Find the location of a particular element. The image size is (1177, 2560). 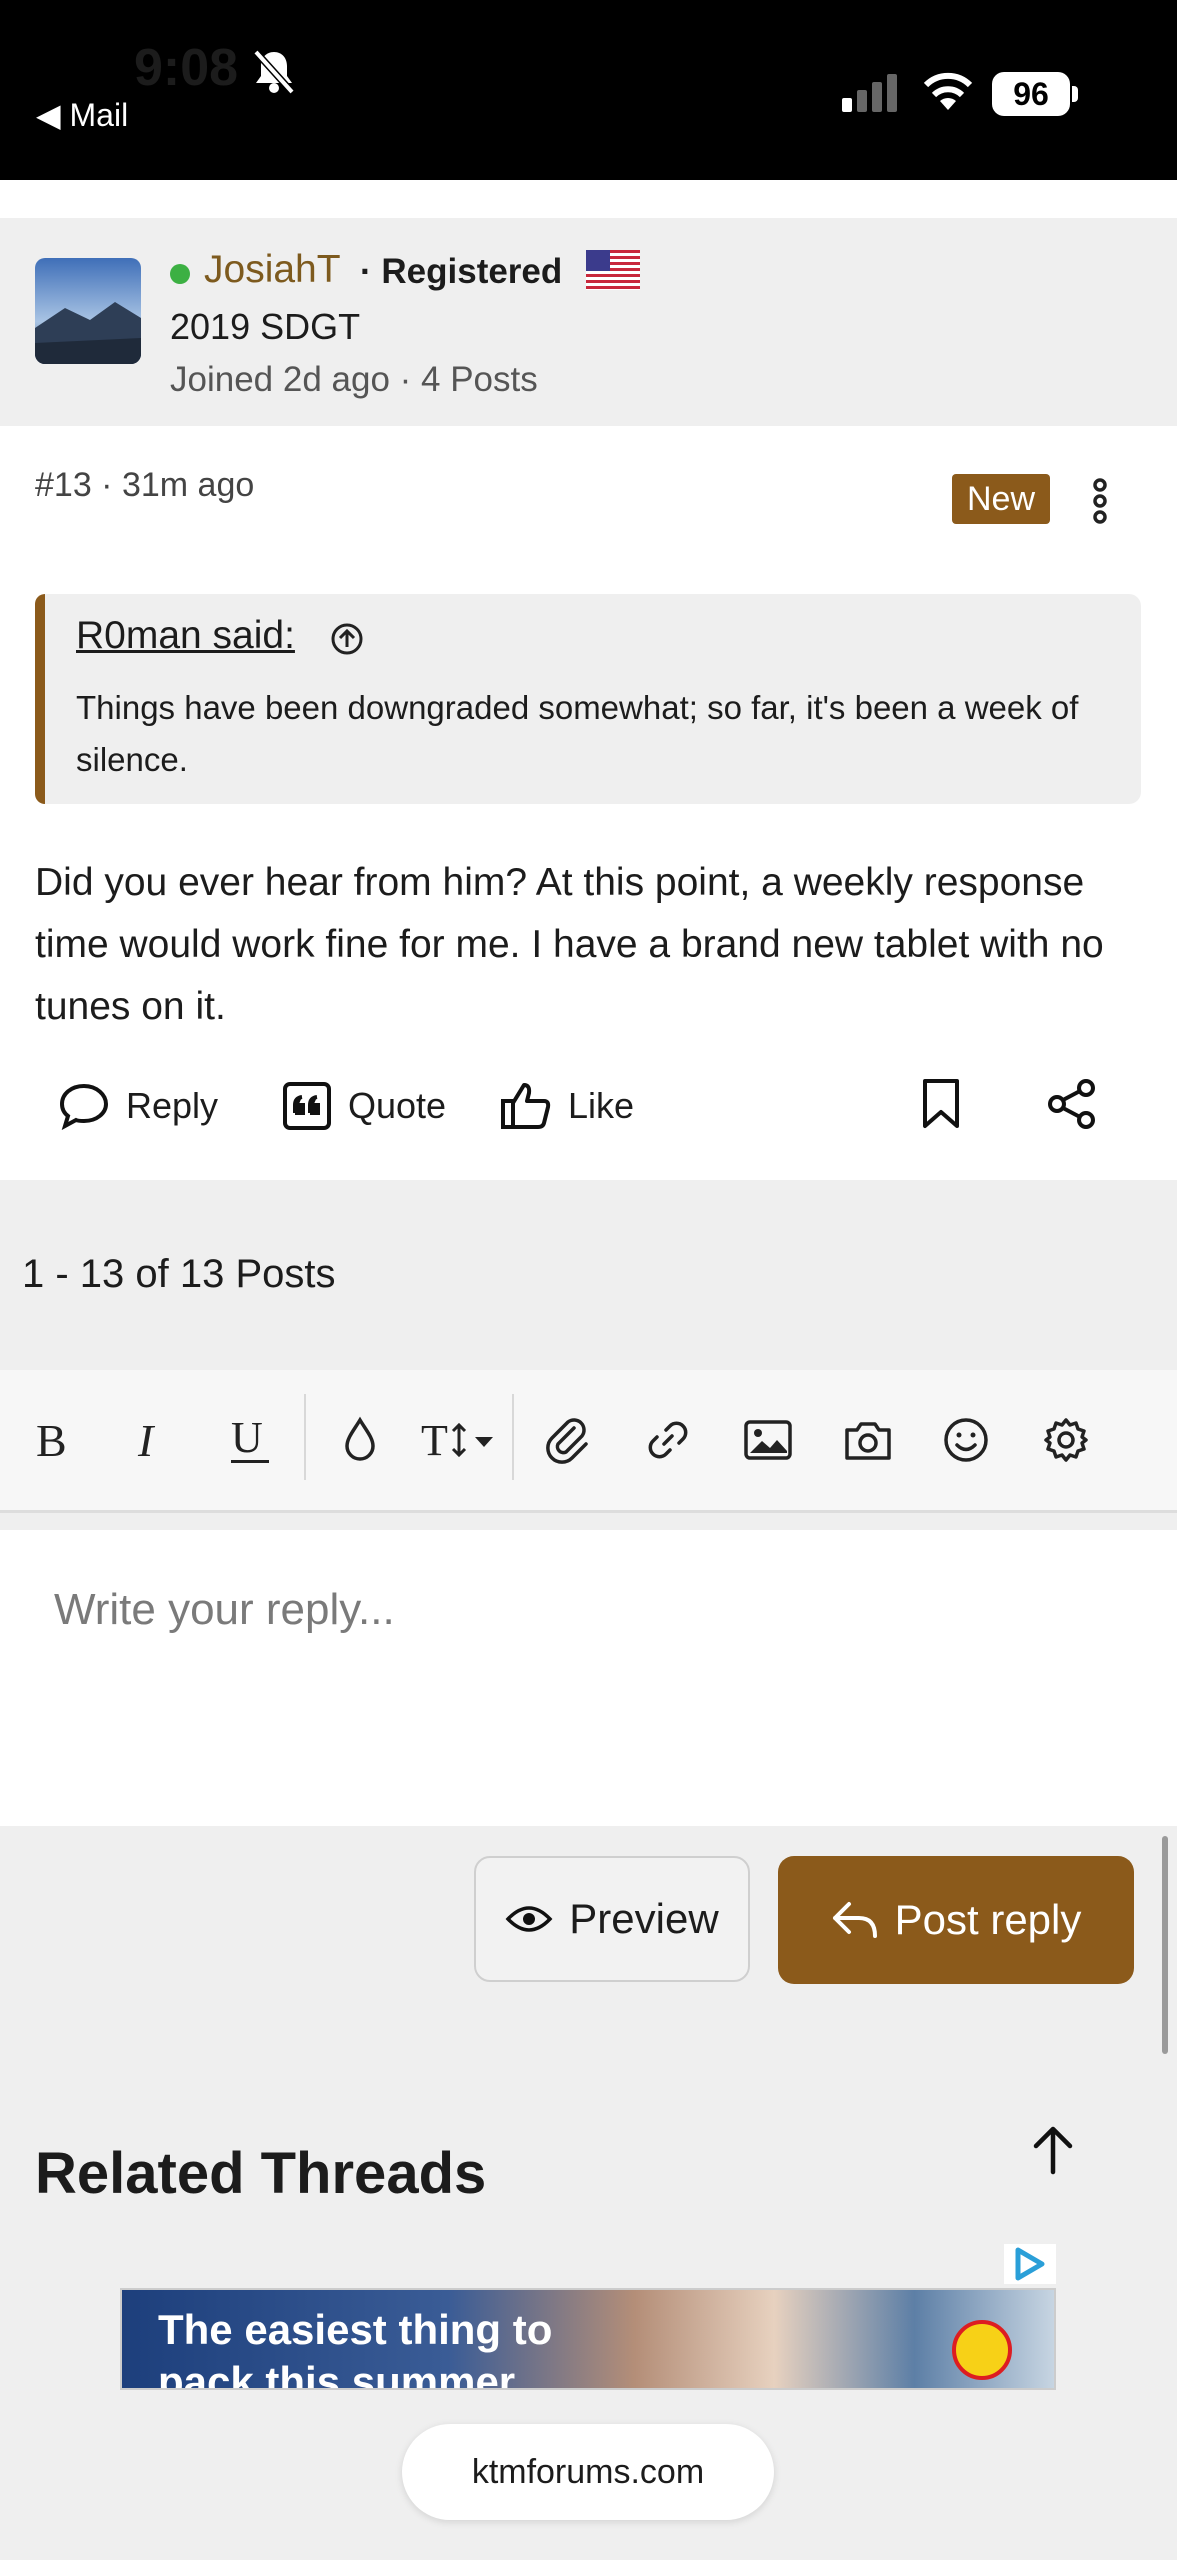

author-role: · Registered is located at coordinates (461, 271).